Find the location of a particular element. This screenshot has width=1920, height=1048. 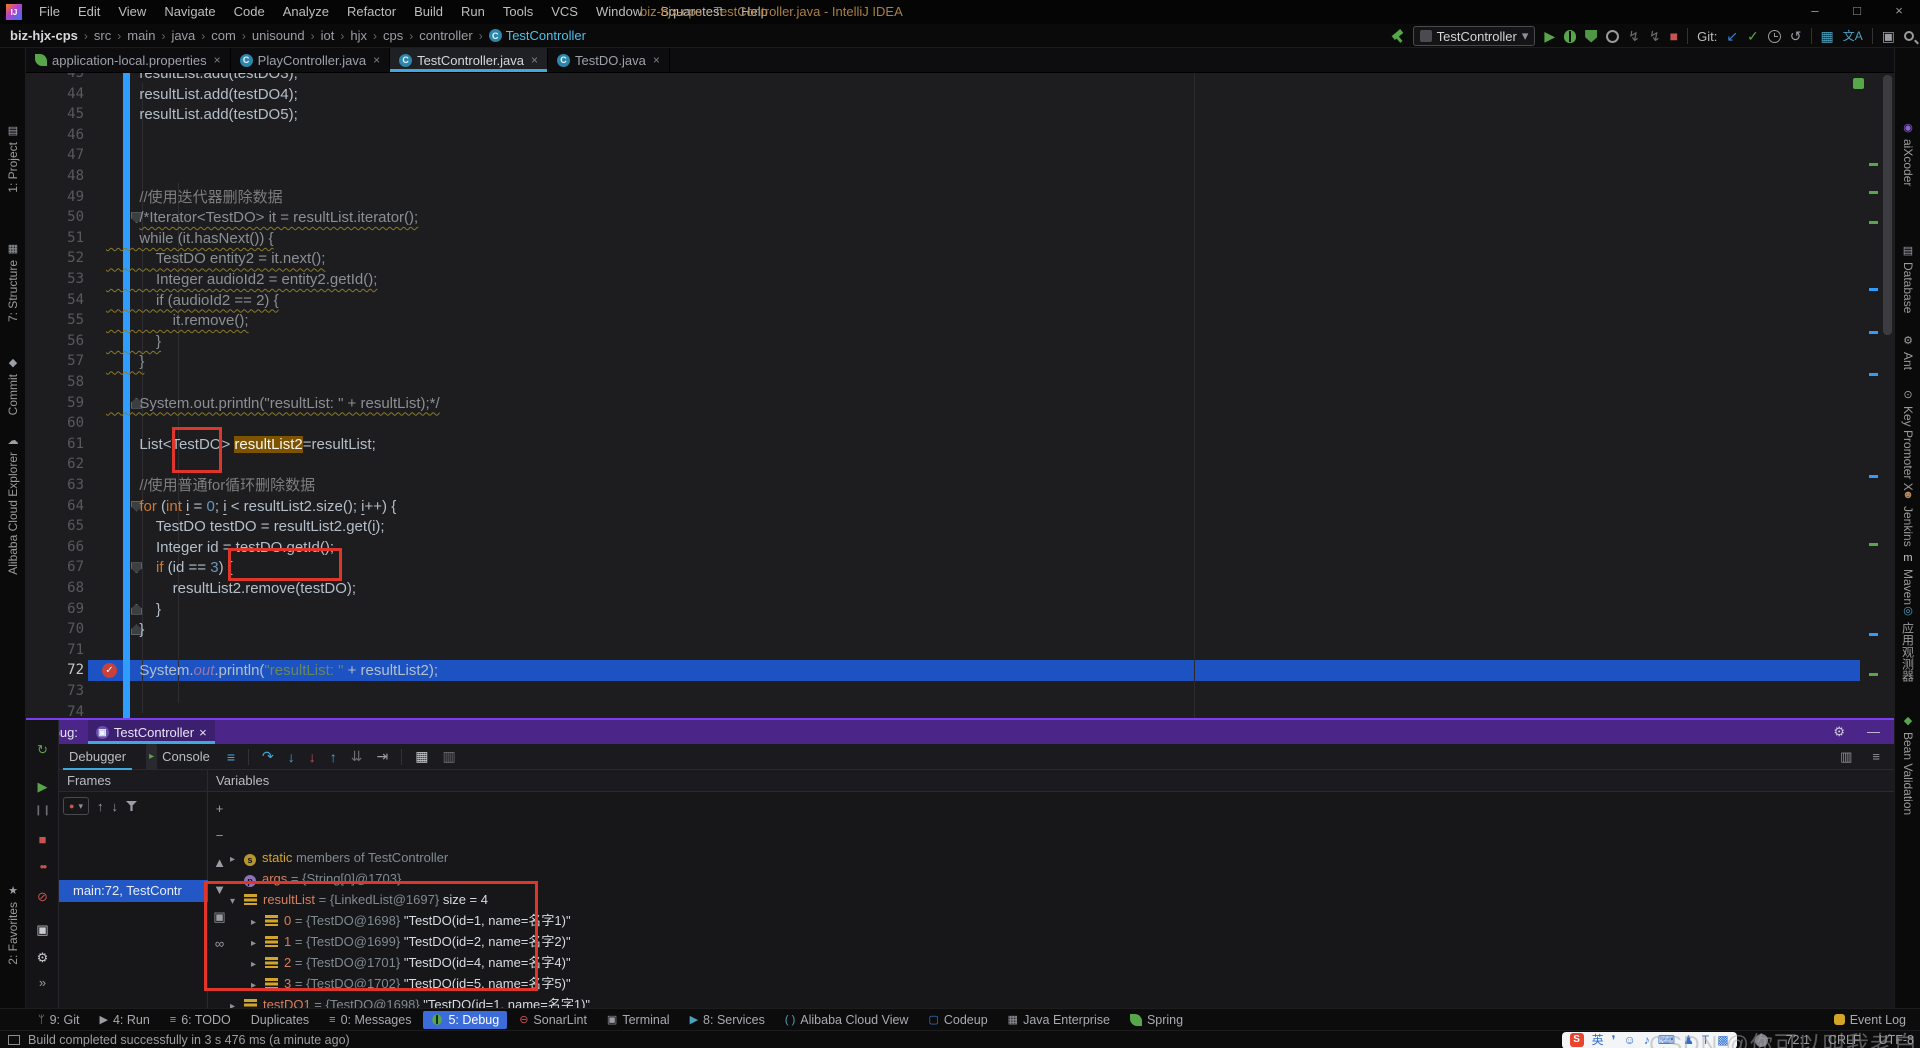

menu-view: View is located at coordinates (132, 11).